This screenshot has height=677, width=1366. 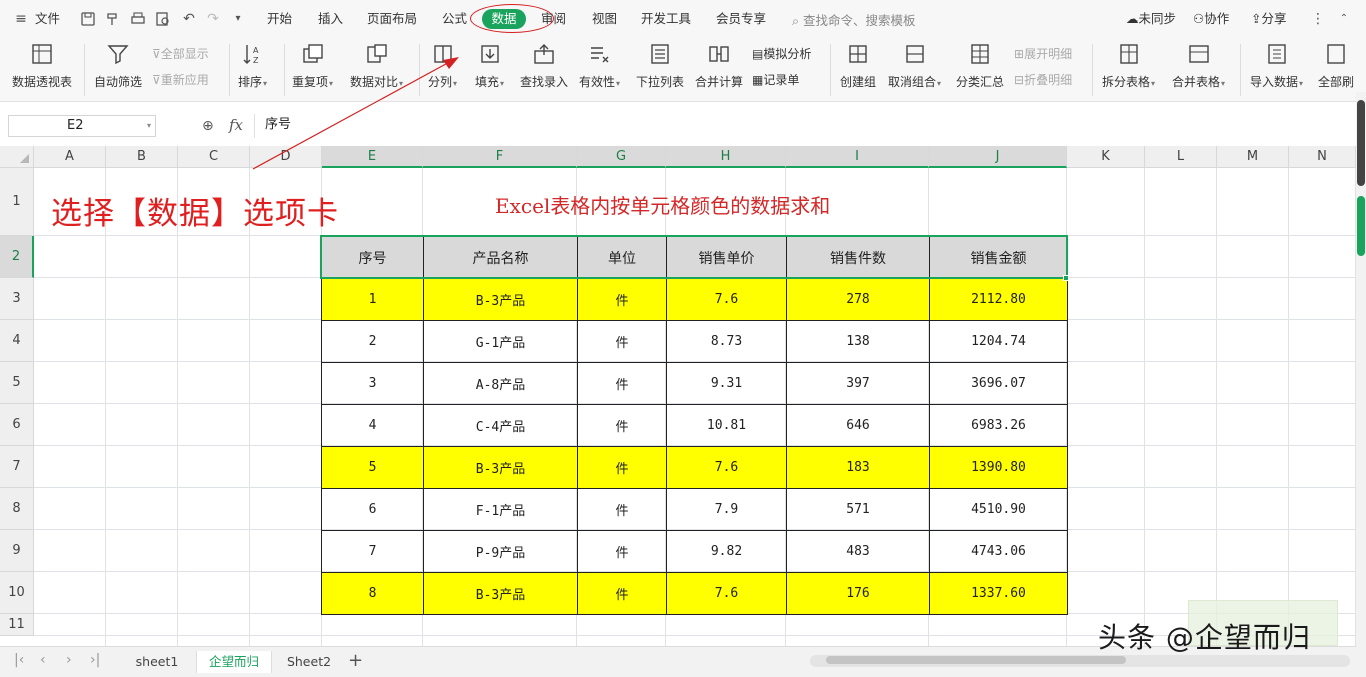 I want to click on row-header: 11, so click(x=17, y=625).